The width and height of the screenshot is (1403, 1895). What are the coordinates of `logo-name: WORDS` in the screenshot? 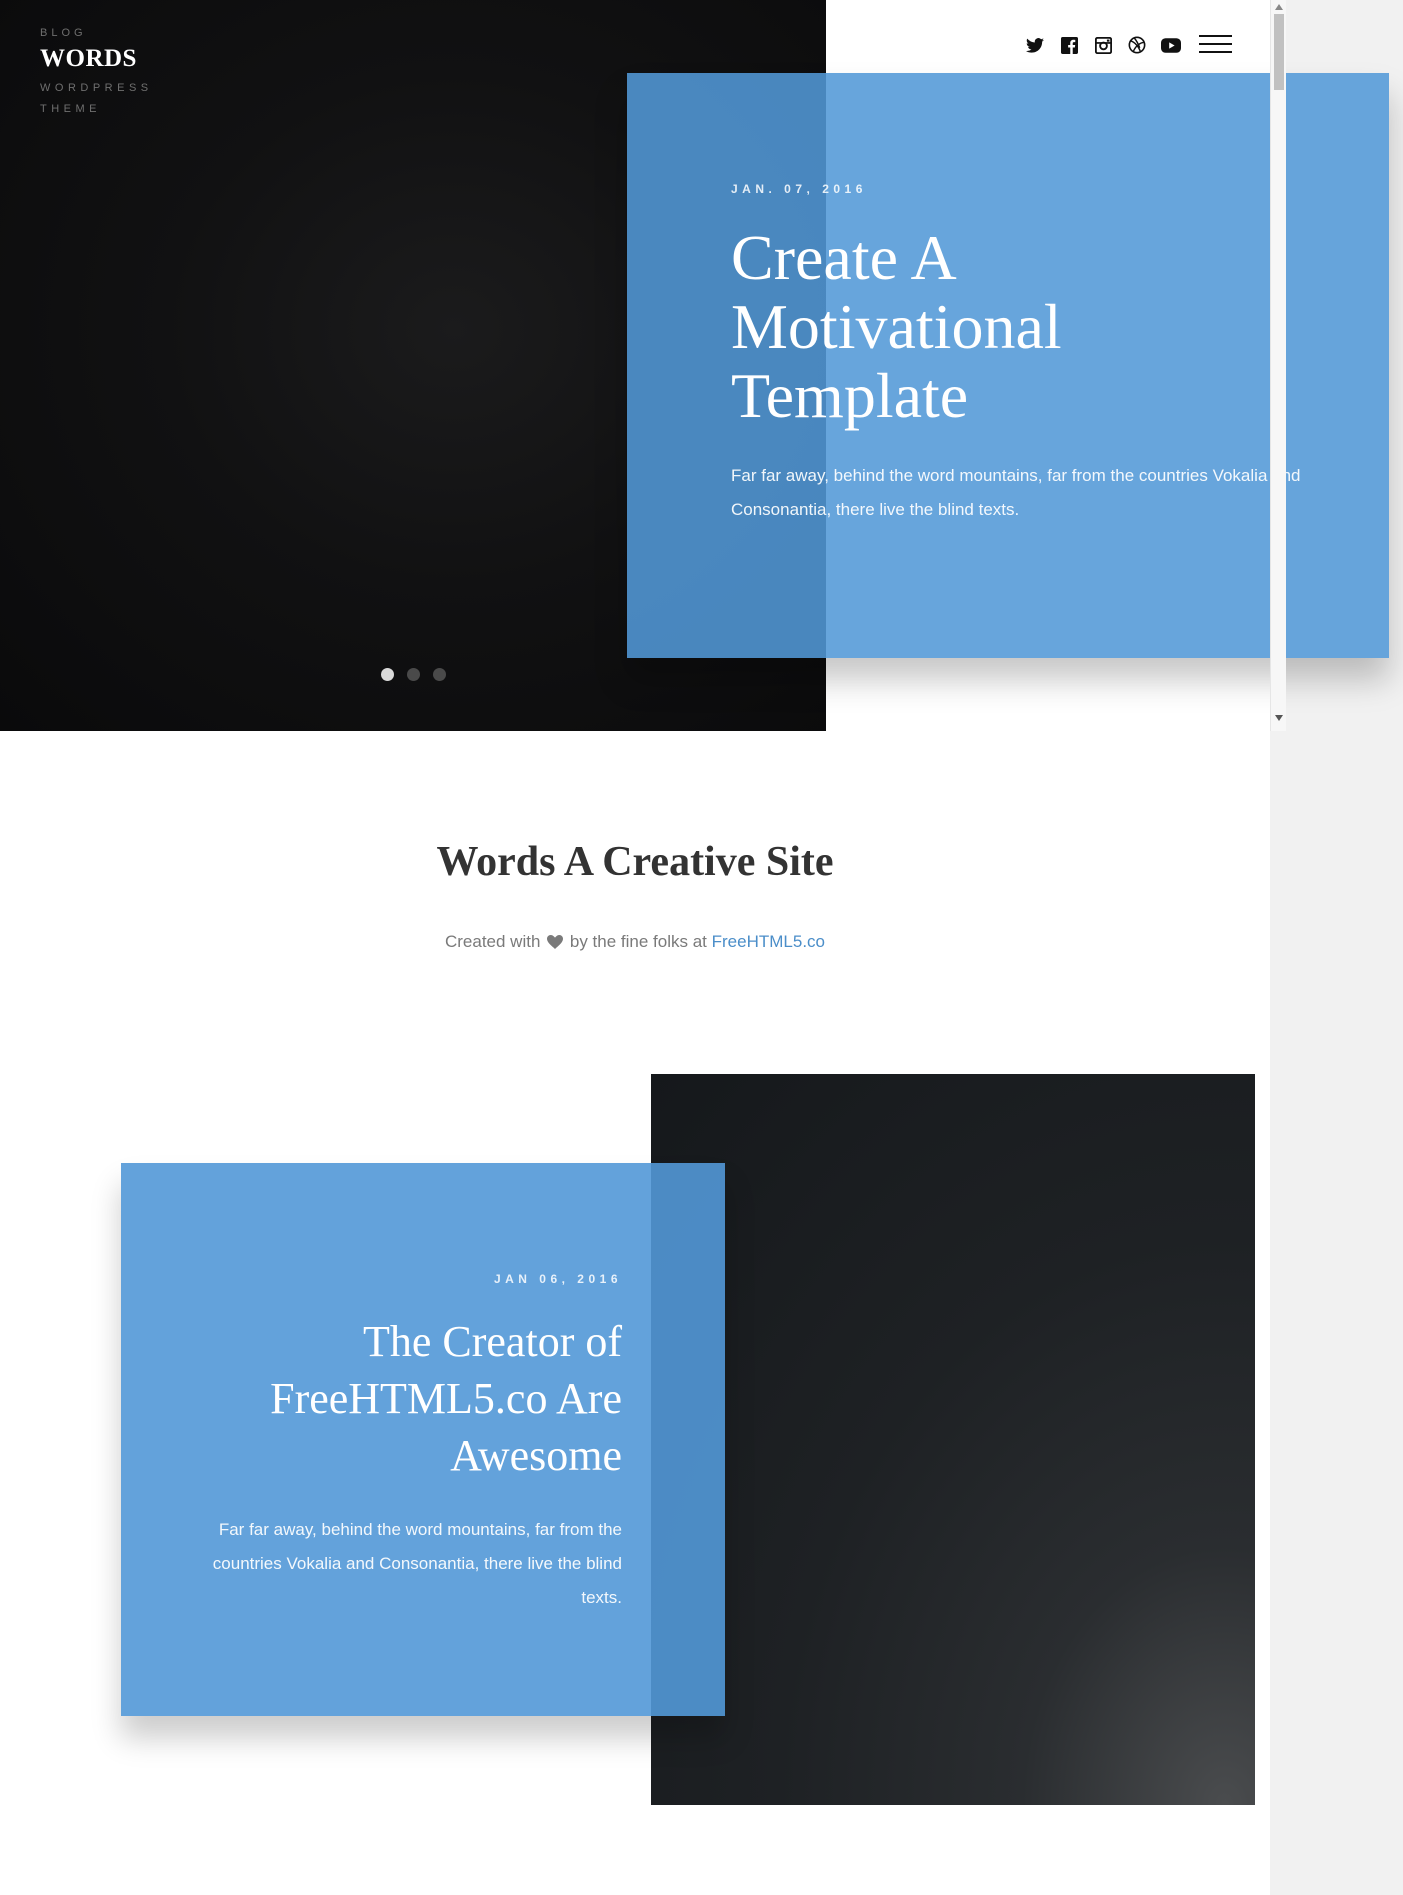 It's located at (88, 58).